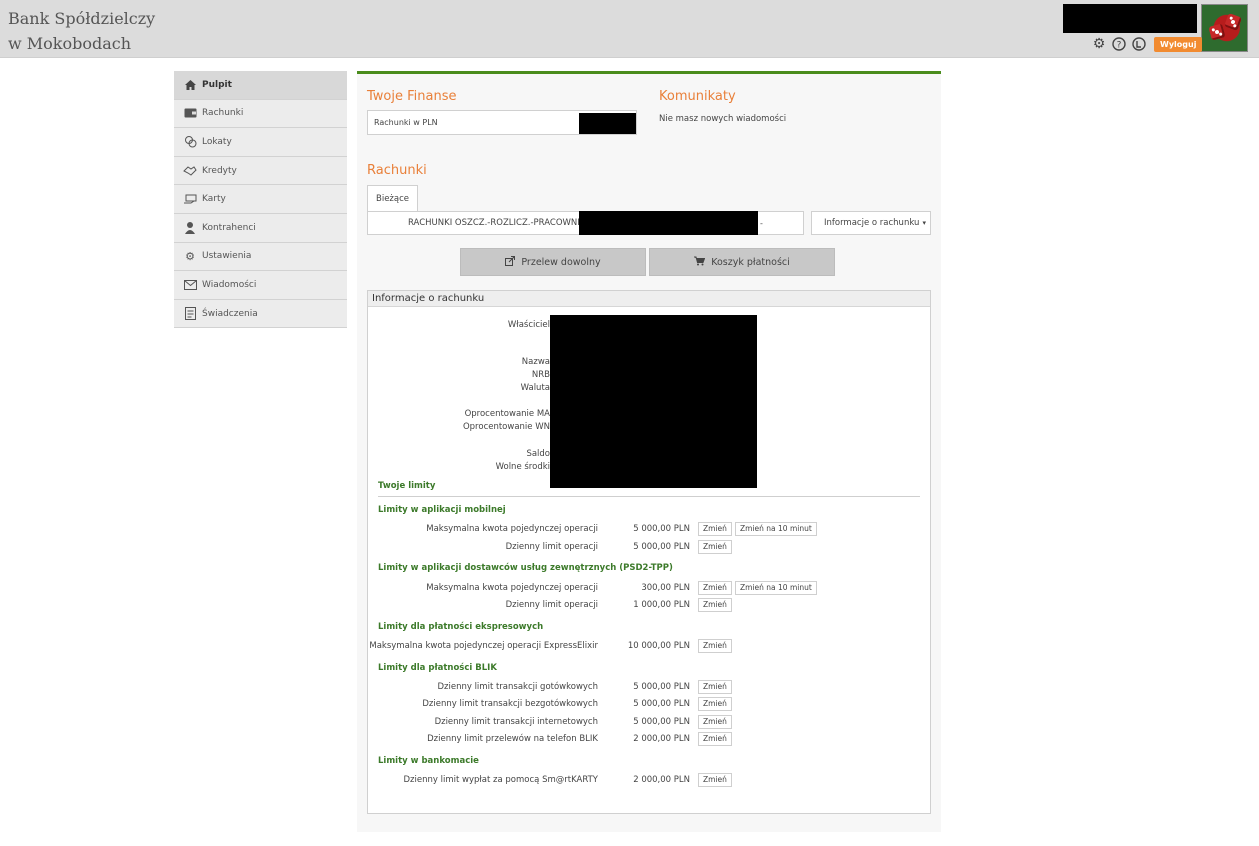 This screenshot has width=1259, height=846. I want to click on field-available-label: Wolne środki, so click(522, 467).